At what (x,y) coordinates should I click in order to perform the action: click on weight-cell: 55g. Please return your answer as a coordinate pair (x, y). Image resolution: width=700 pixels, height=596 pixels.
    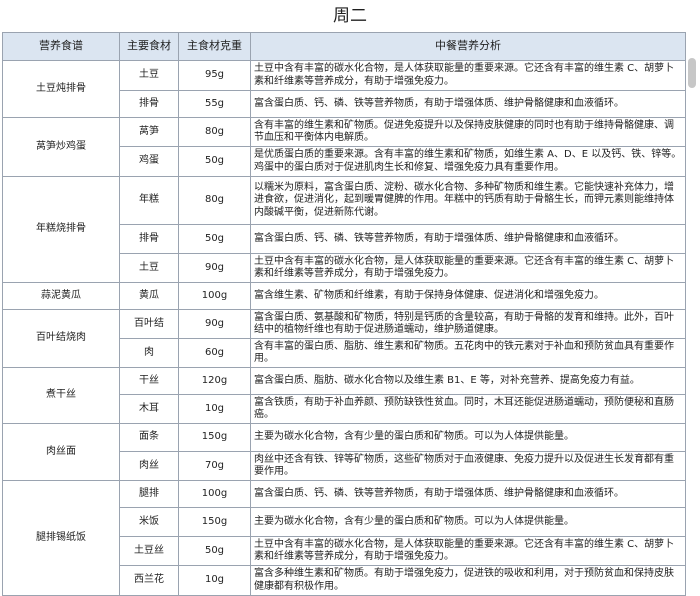
    Looking at the image, I should click on (214, 104).